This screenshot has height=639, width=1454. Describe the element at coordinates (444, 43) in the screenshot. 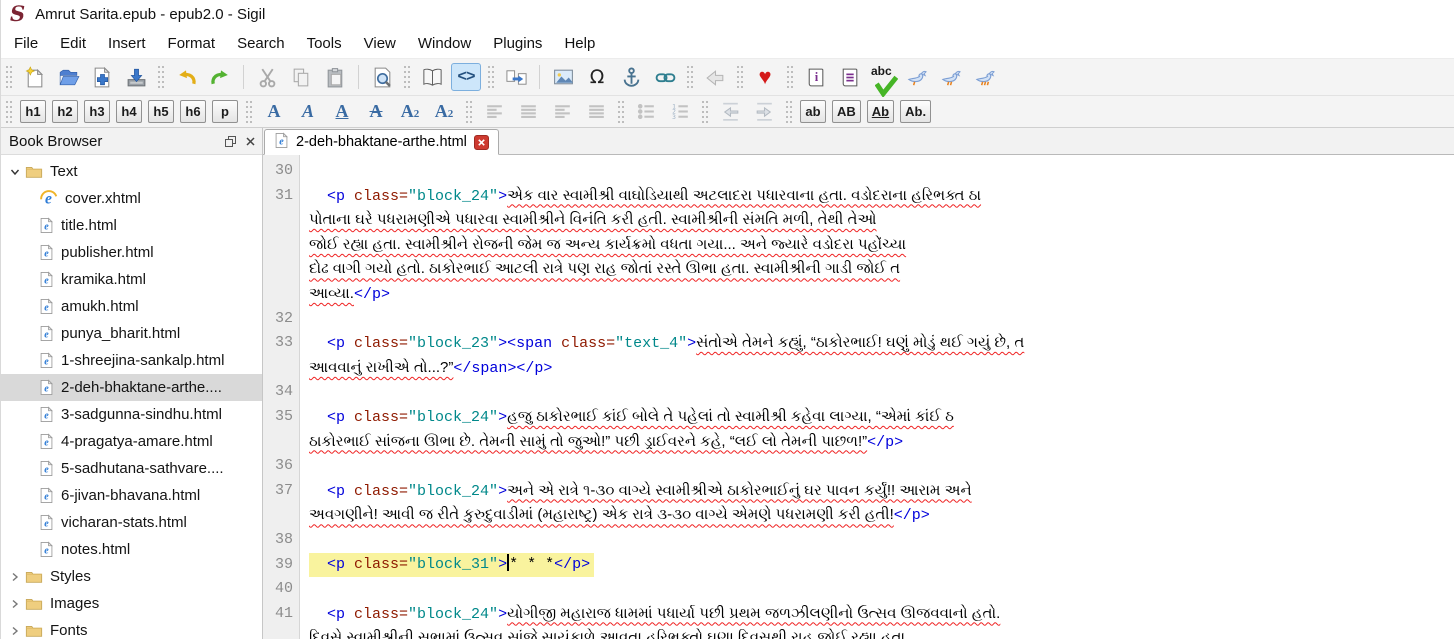

I see `menu-window: Window` at that location.